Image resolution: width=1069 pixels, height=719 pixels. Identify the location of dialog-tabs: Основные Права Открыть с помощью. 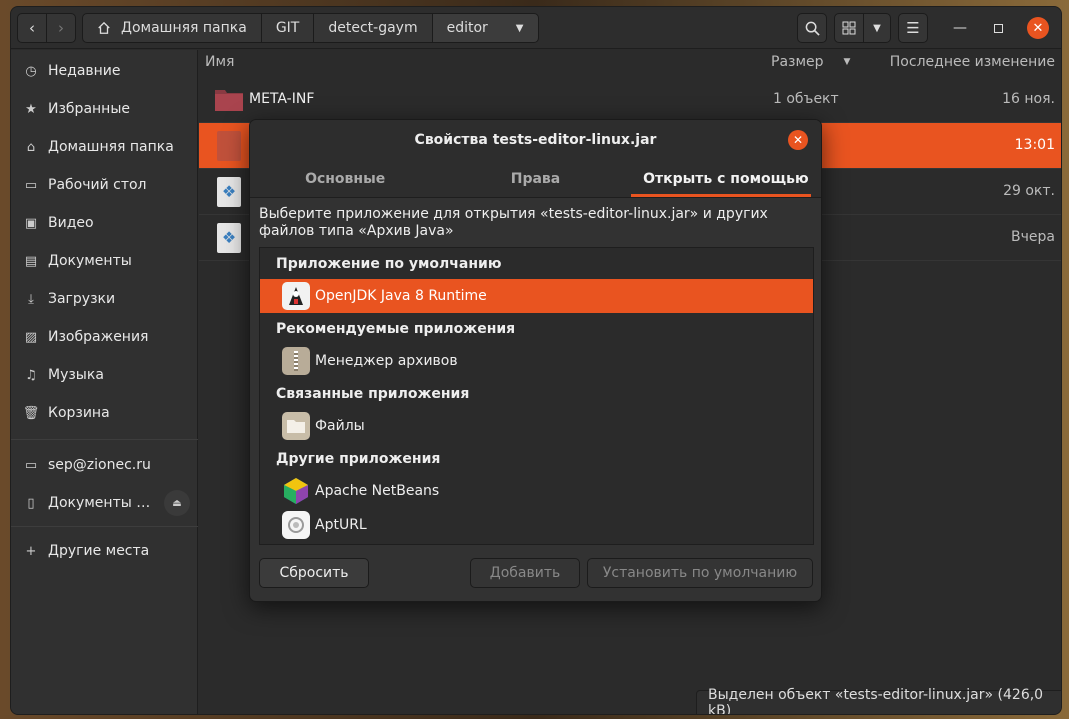
(535, 179).